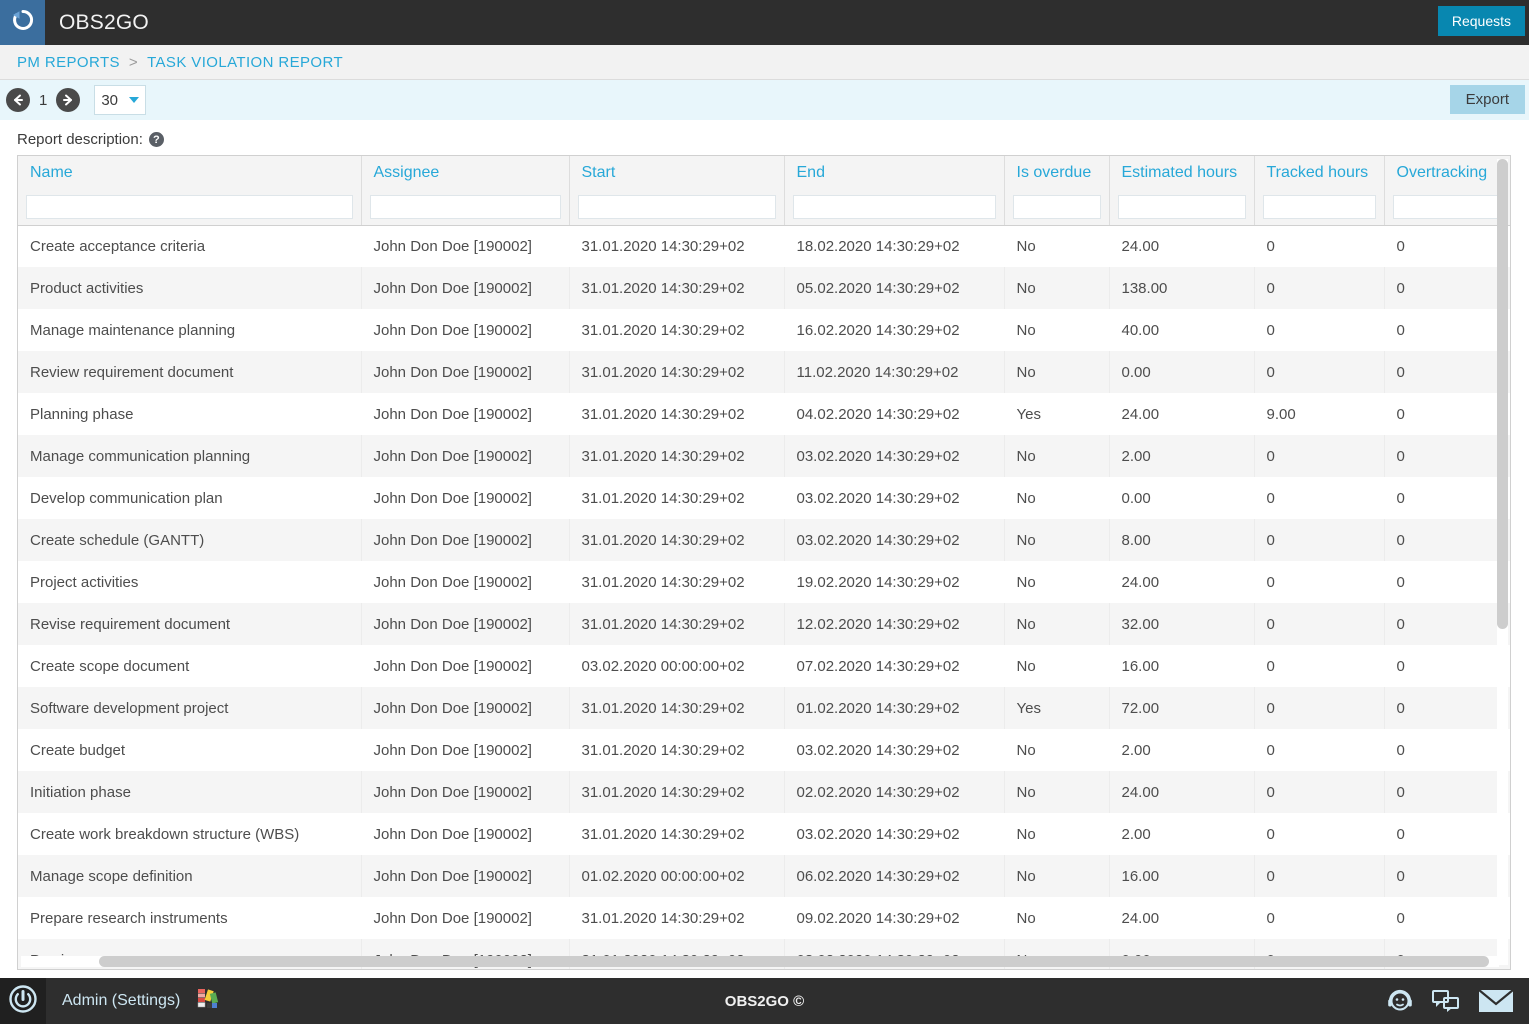 This screenshot has height=1024, width=1529. I want to click on question-mark-icon: ?, so click(156, 139).